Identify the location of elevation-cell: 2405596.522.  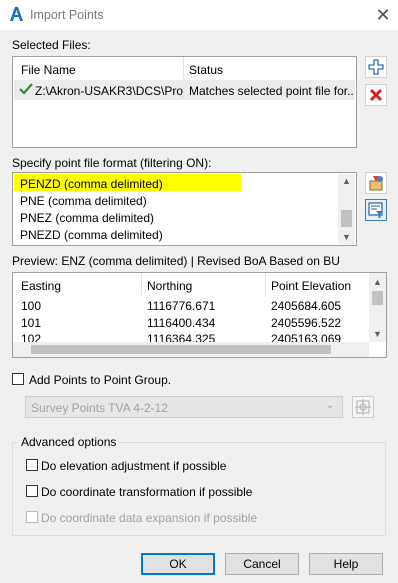
(306, 323).